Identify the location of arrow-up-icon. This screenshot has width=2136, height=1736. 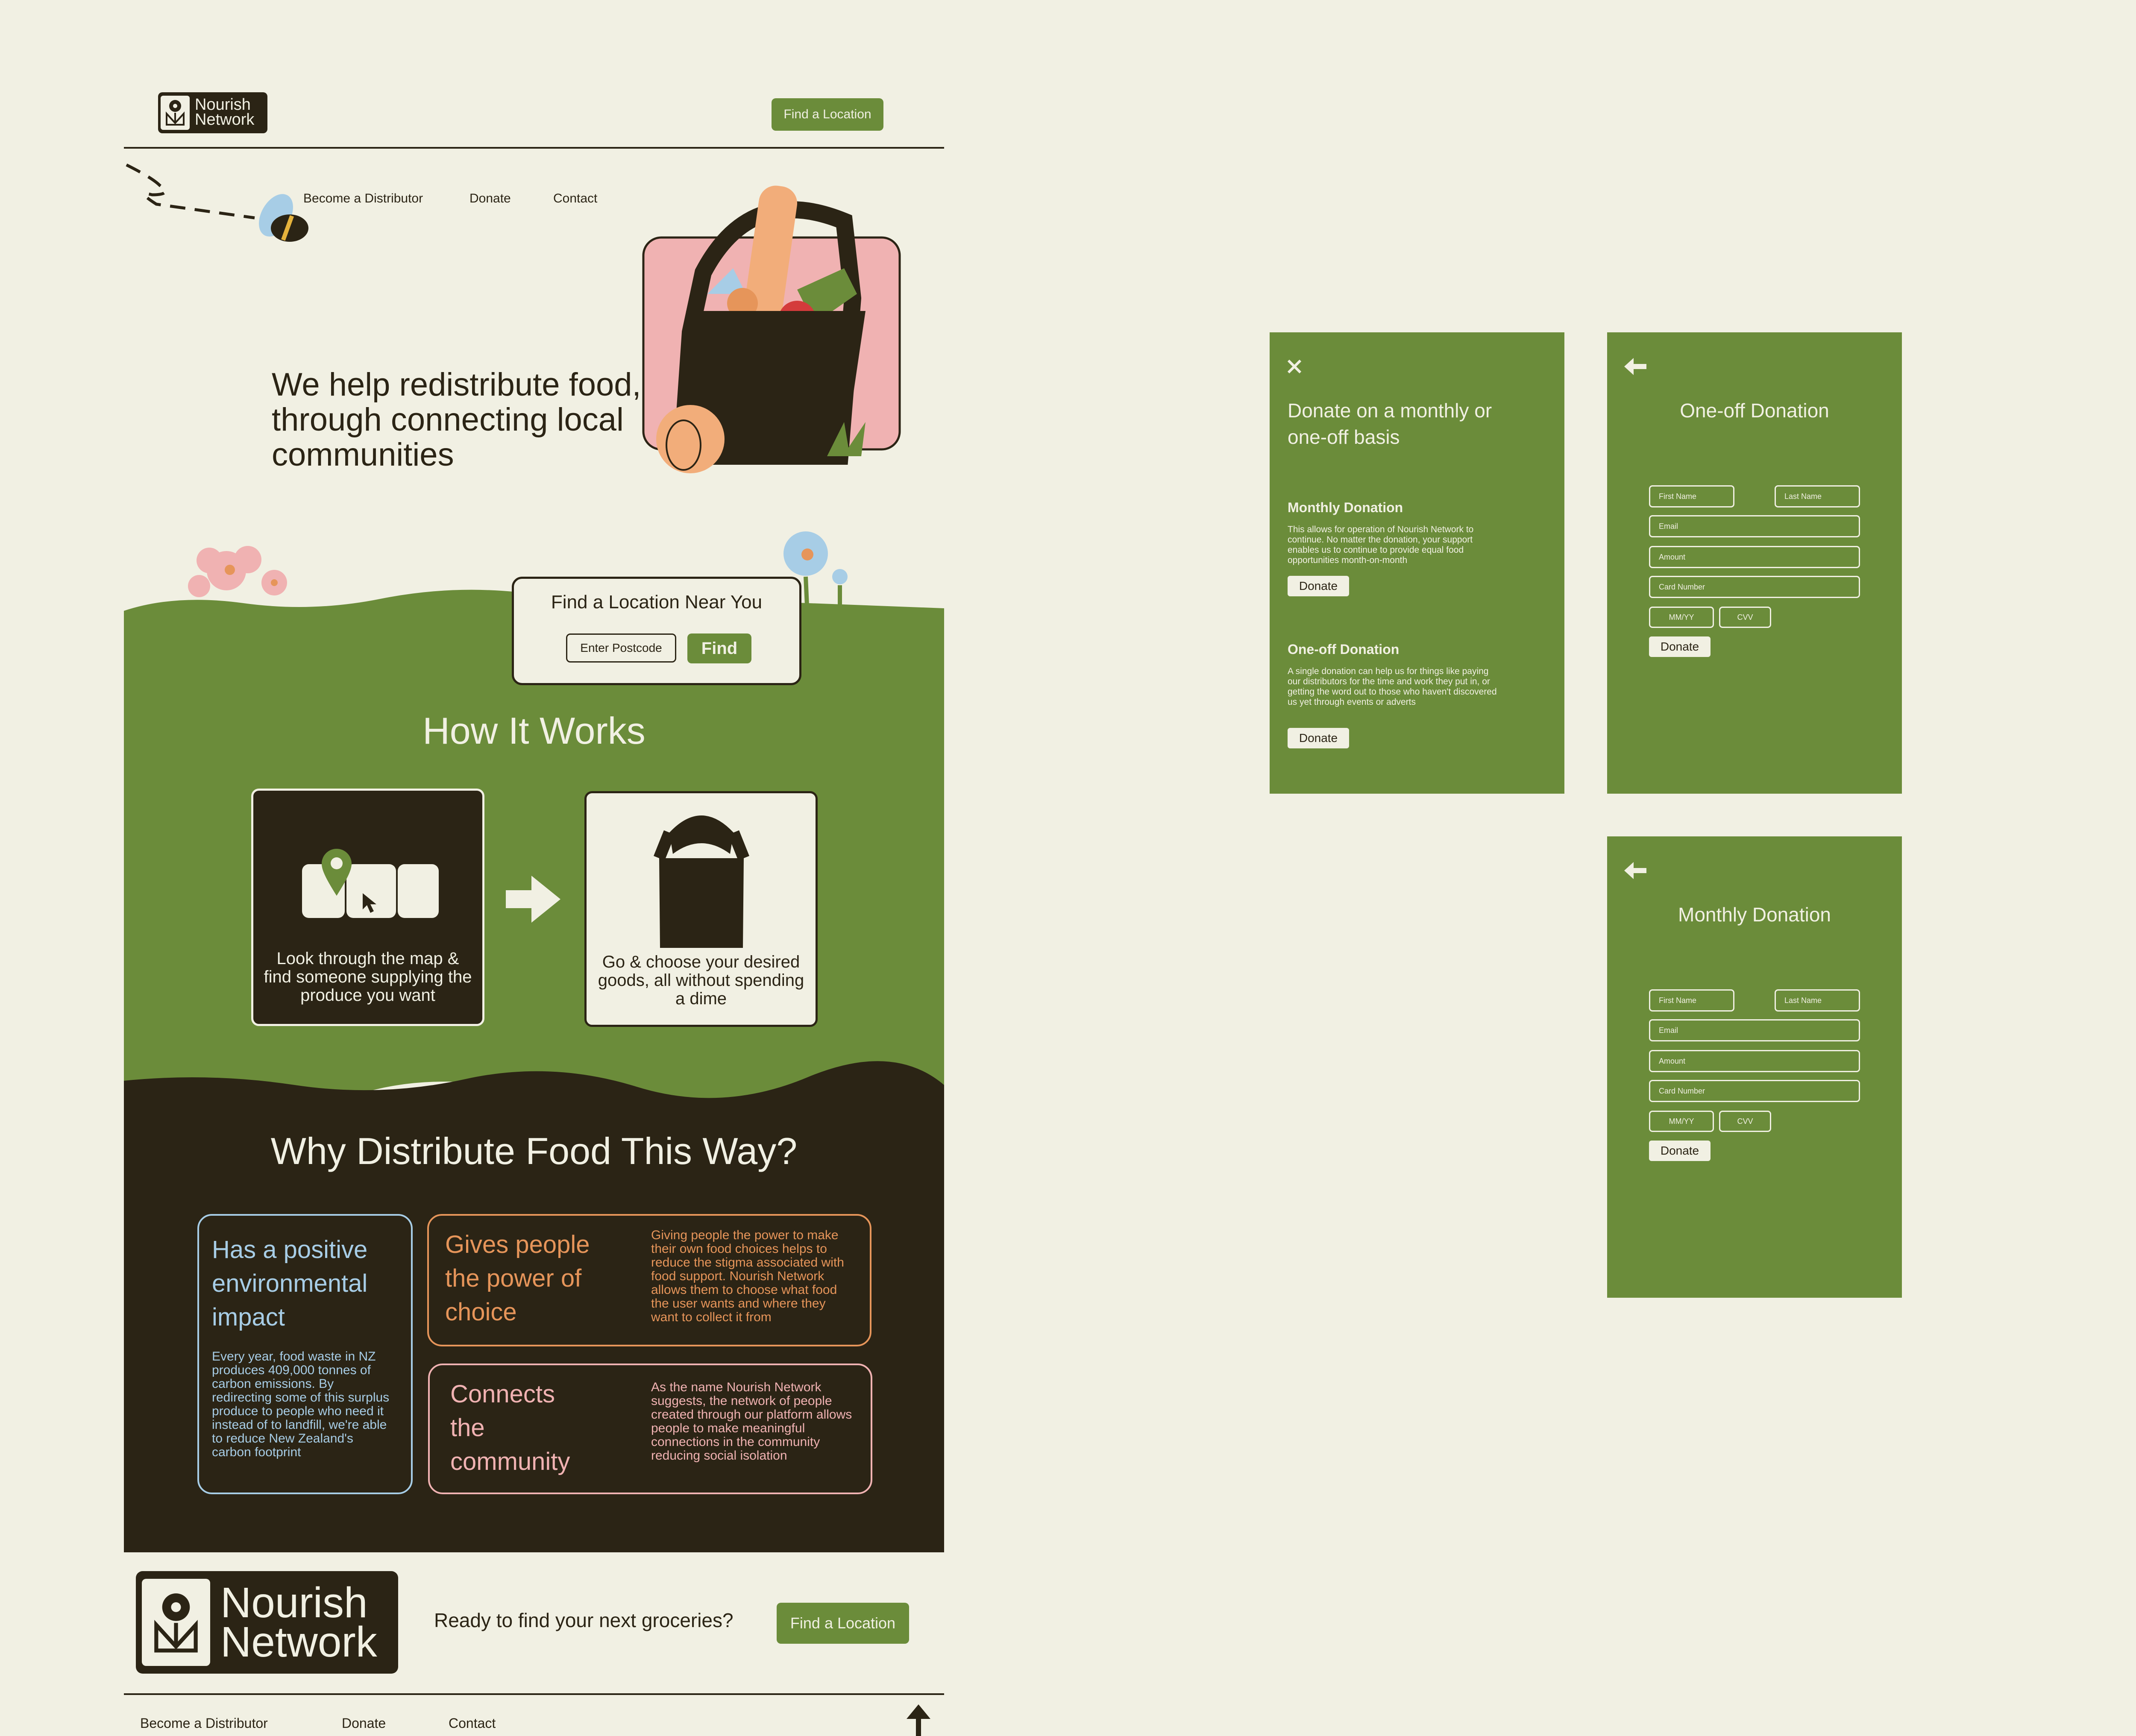
(919, 1720).